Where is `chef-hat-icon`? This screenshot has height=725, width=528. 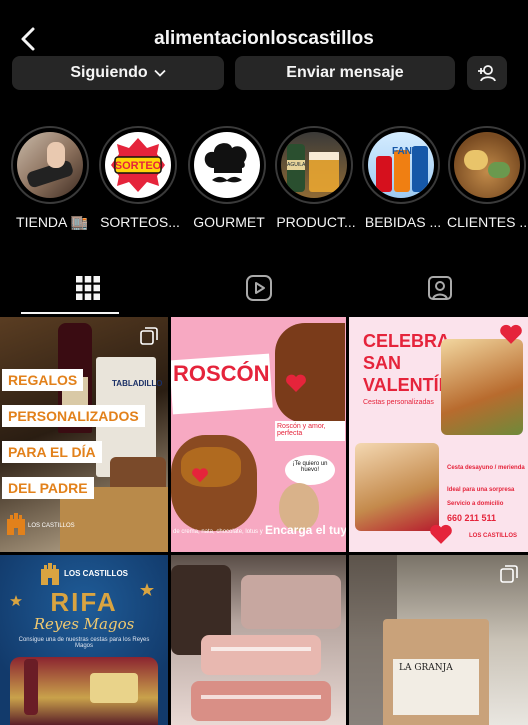 chef-hat-icon is located at coordinates (225, 163).